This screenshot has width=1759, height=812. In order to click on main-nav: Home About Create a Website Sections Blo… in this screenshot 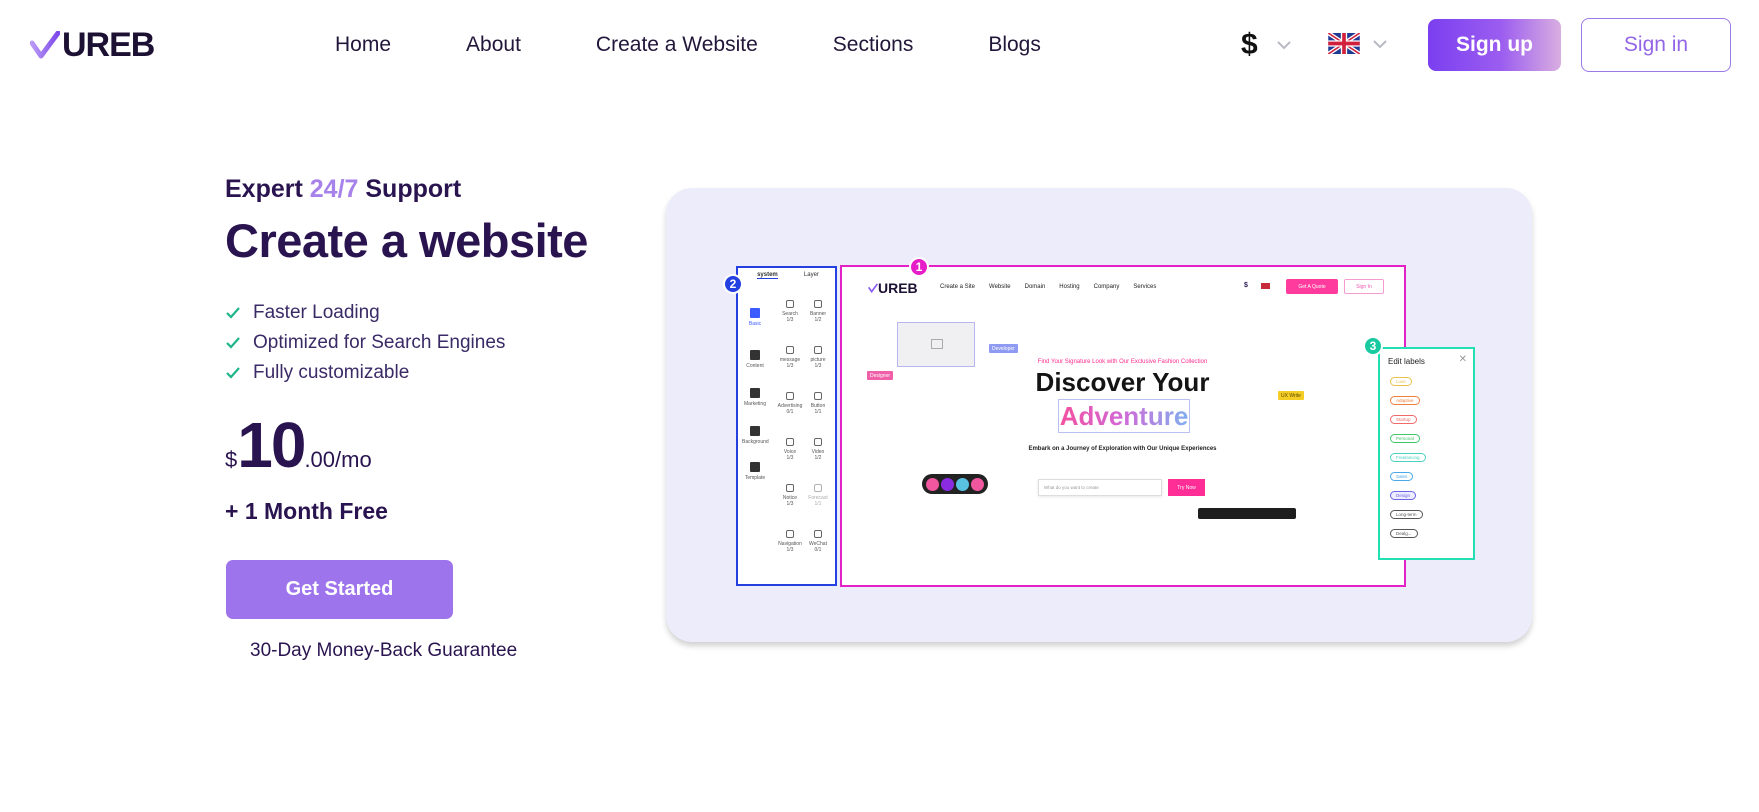, I will do `click(688, 45)`.